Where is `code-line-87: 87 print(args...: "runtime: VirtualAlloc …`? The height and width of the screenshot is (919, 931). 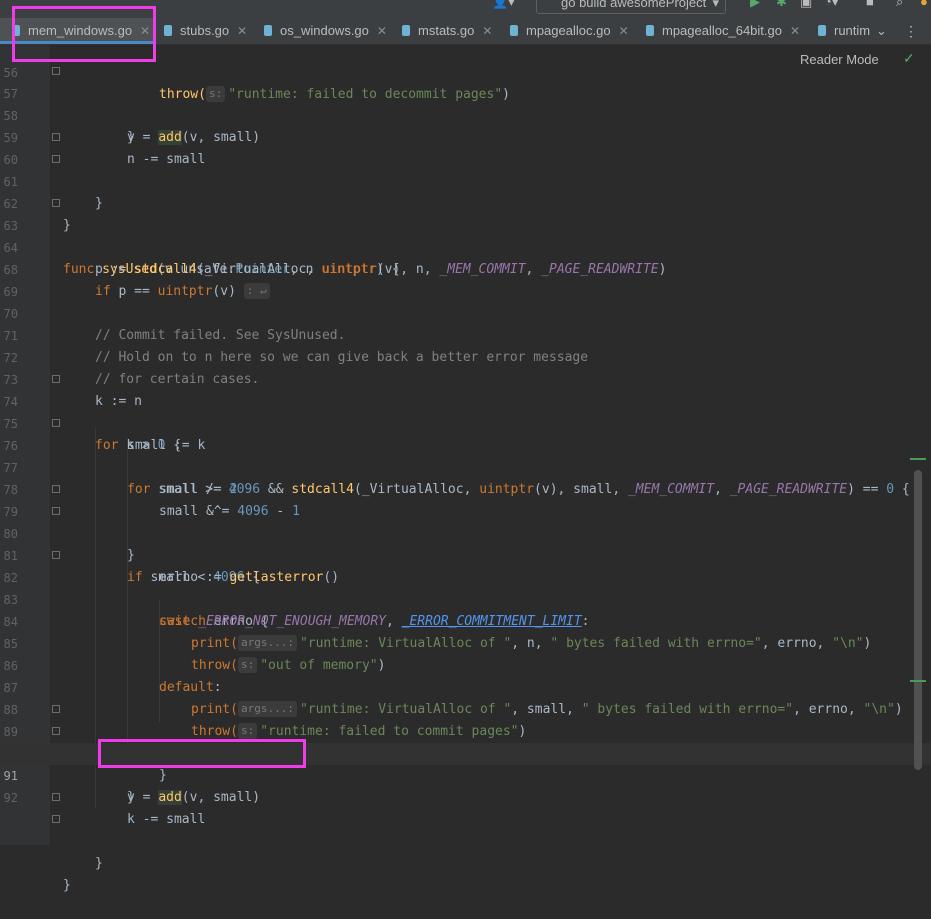 code-line-87: 87 print(args...: "runtime: VirtualAlloc … is located at coordinates (465, 686).